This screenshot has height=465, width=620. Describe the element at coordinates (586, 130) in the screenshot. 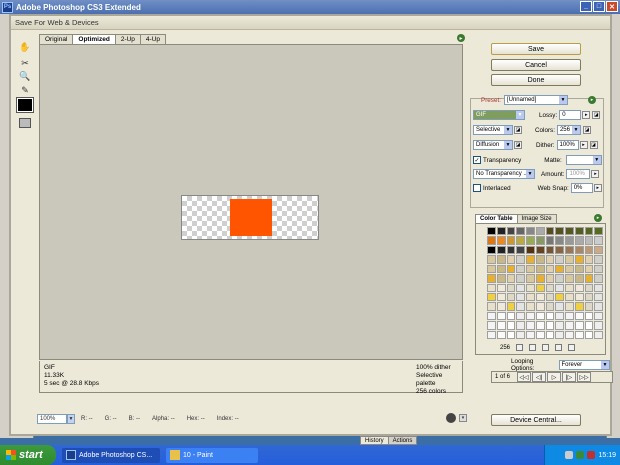

I see `colors-mask-icon: ◪` at that location.